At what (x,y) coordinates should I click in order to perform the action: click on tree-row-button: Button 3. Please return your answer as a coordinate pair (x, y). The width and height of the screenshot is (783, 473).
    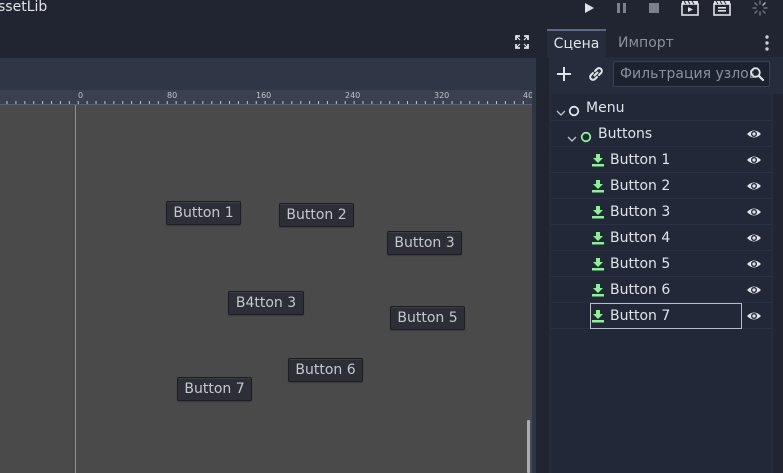
    Looking at the image, I should click on (661, 212).